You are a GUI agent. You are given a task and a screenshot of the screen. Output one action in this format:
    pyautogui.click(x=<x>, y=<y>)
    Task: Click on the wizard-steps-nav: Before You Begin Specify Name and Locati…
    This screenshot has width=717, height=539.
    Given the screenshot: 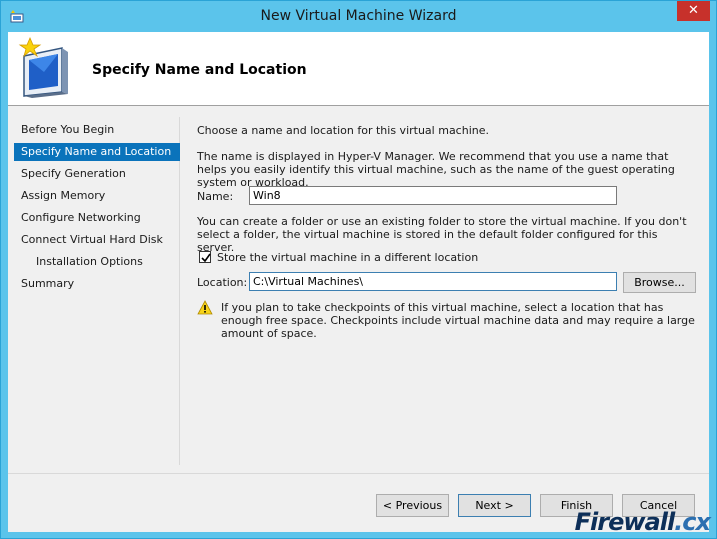 What is the action you would take?
    pyautogui.click(x=97, y=291)
    